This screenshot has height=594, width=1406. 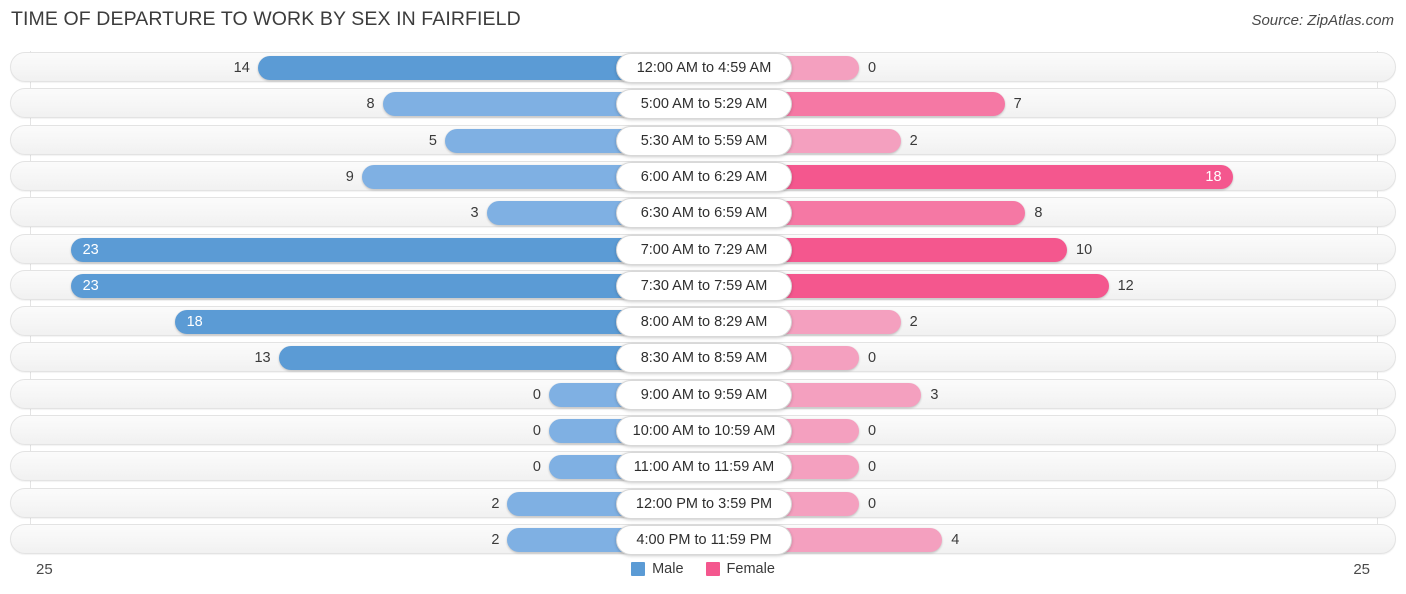 What do you see at coordinates (262, 358) in the screenshot?
I see `bar-value-male: 13` at bounding box center [262, 358].